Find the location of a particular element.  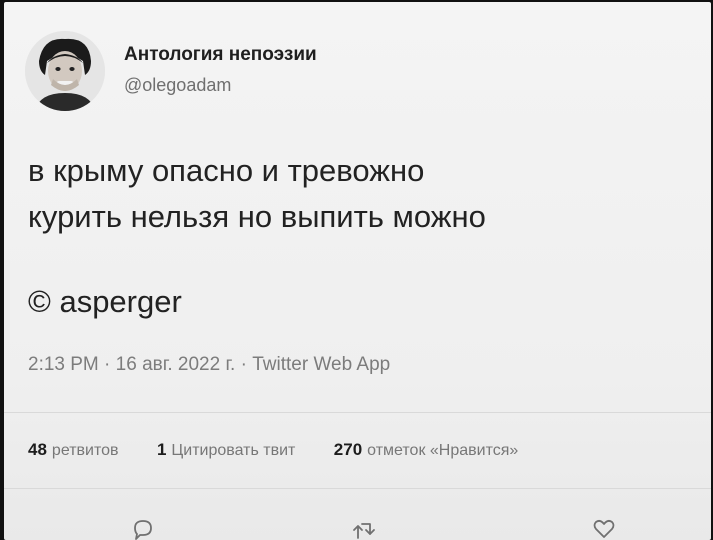

author-display-name: Антология непоэзии is located at coordinates (220, 55).